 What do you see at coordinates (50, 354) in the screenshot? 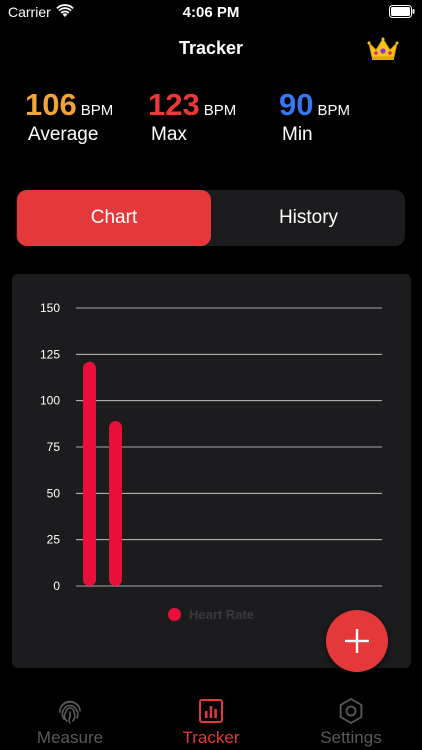
I see `y-tick-label: 125` at bounding box center [50, 354].